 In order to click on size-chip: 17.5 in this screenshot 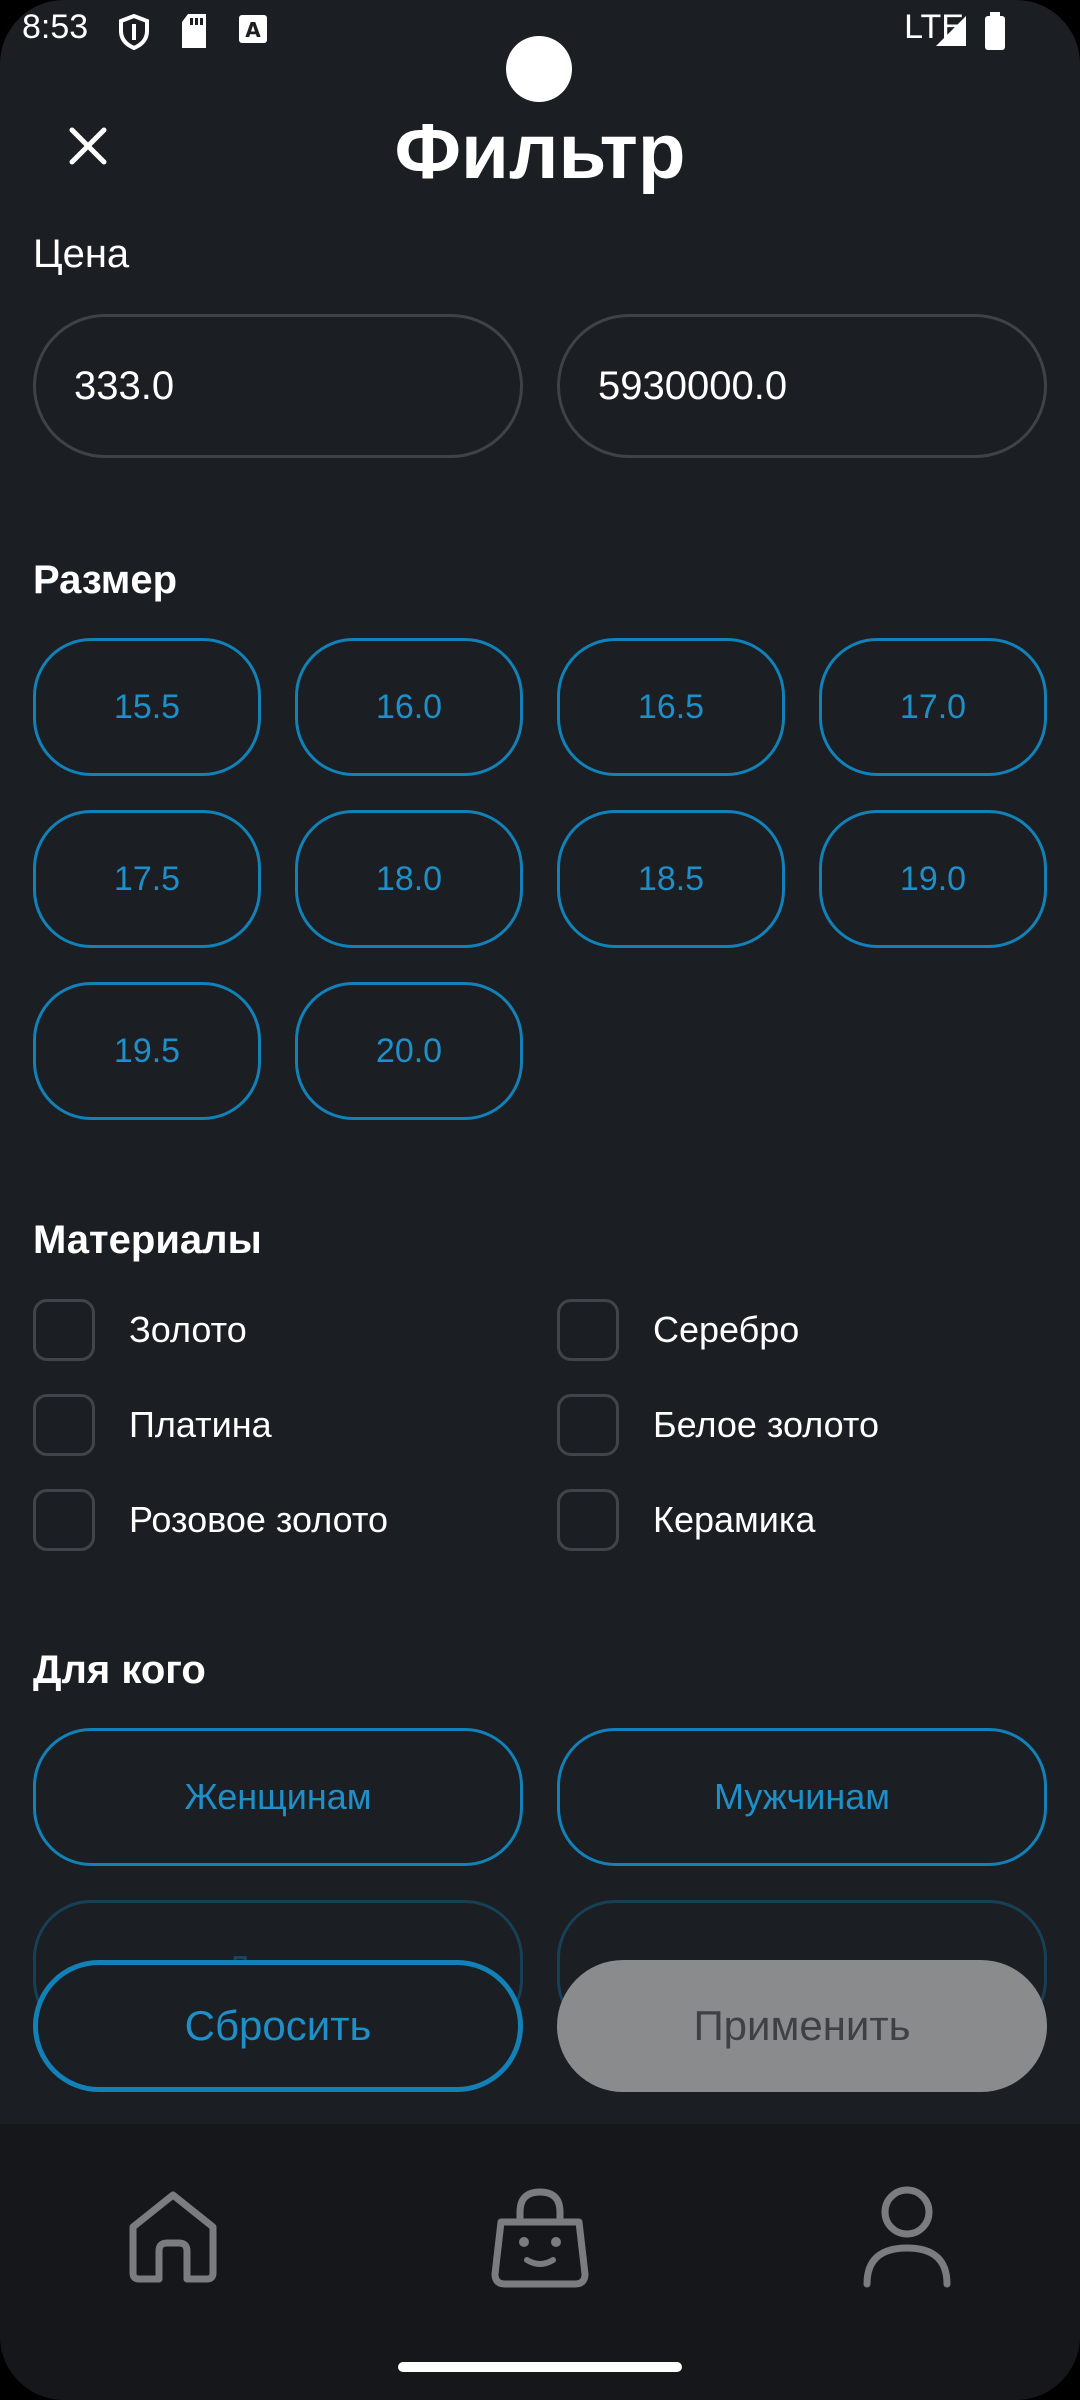, I will do `click(147, 879)`.